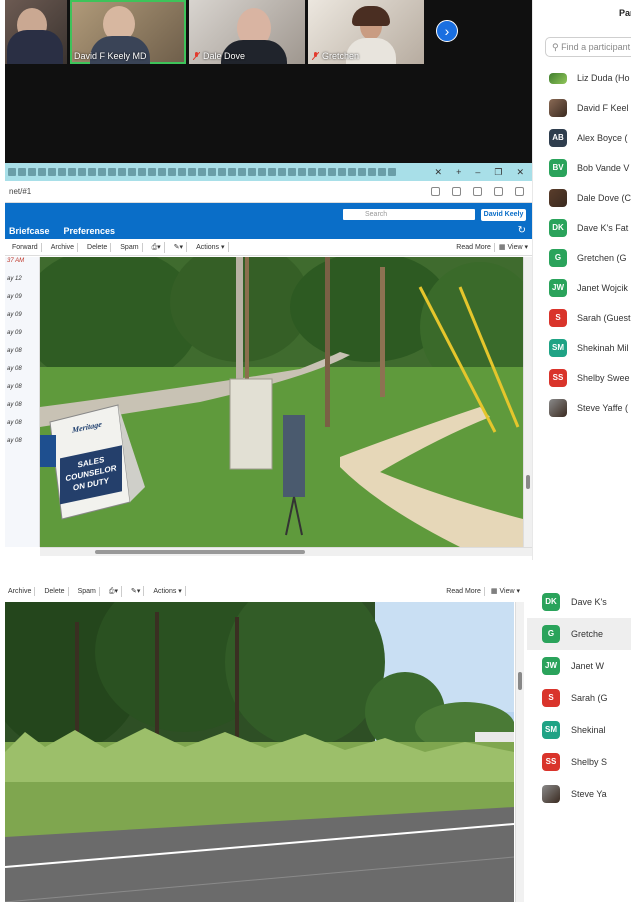 The width and height of the screenshot is (631, 911). What do you see at coordinates (247, 32) in the screenshot?
I see `video-tile-dale: Dale Dove` at bounding box center [247, 32].